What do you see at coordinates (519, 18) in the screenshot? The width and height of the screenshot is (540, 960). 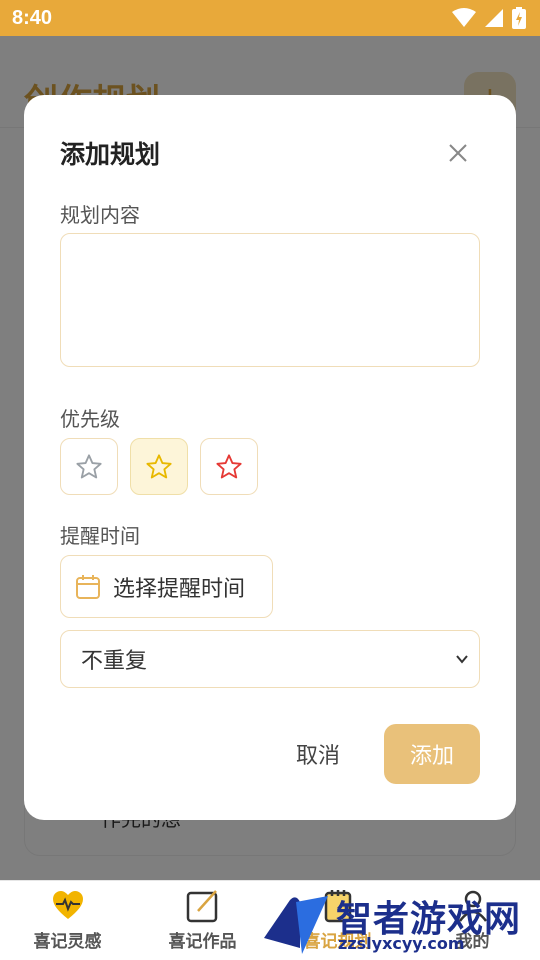 I see `battery-icon` at bounding box center [519, 18].